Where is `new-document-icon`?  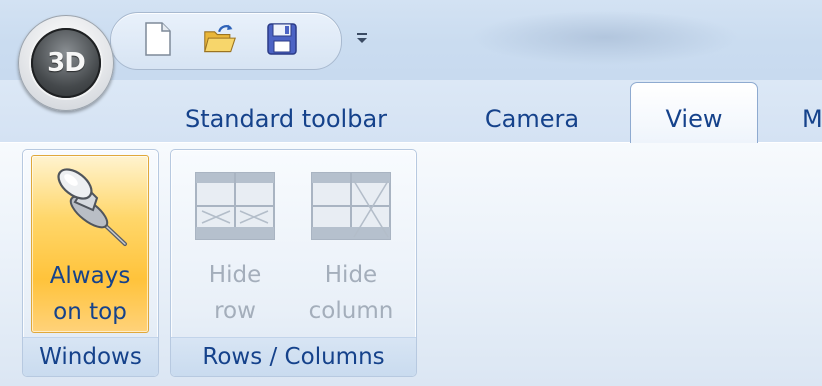
new-document-icon is located at coordinates (158, 39).